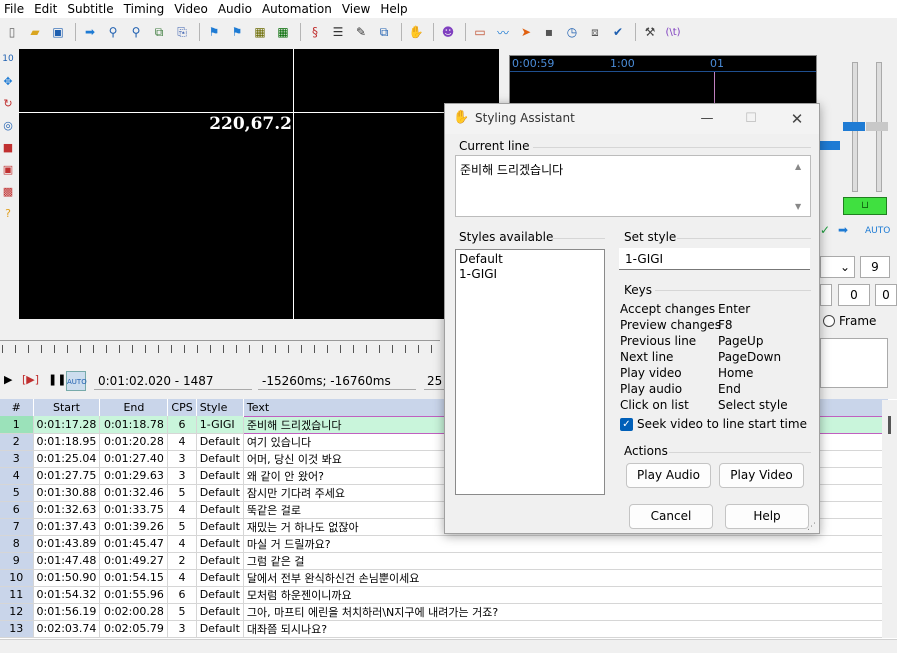  I want to click on standard-tool-icon: 10, so click(8, 59).